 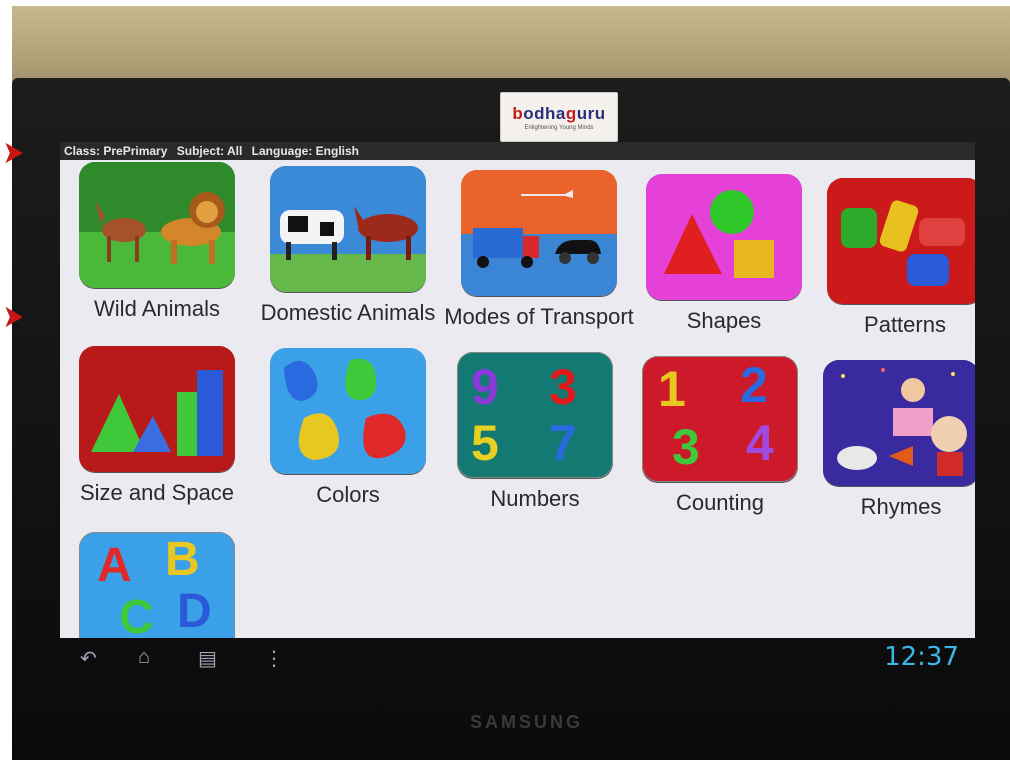 I want to click on domestic-animals-icon, so click(x=348, y=229).